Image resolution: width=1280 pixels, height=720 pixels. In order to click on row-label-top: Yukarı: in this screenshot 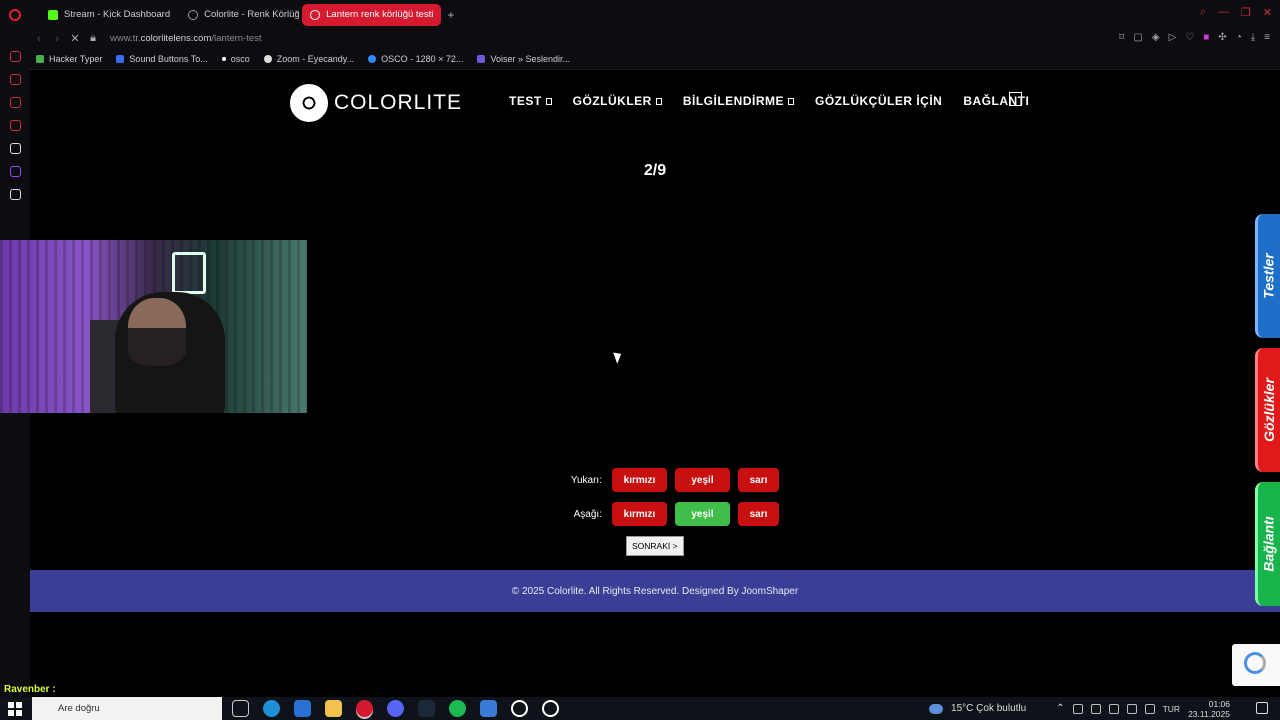, I will do `click(586, 480)`.